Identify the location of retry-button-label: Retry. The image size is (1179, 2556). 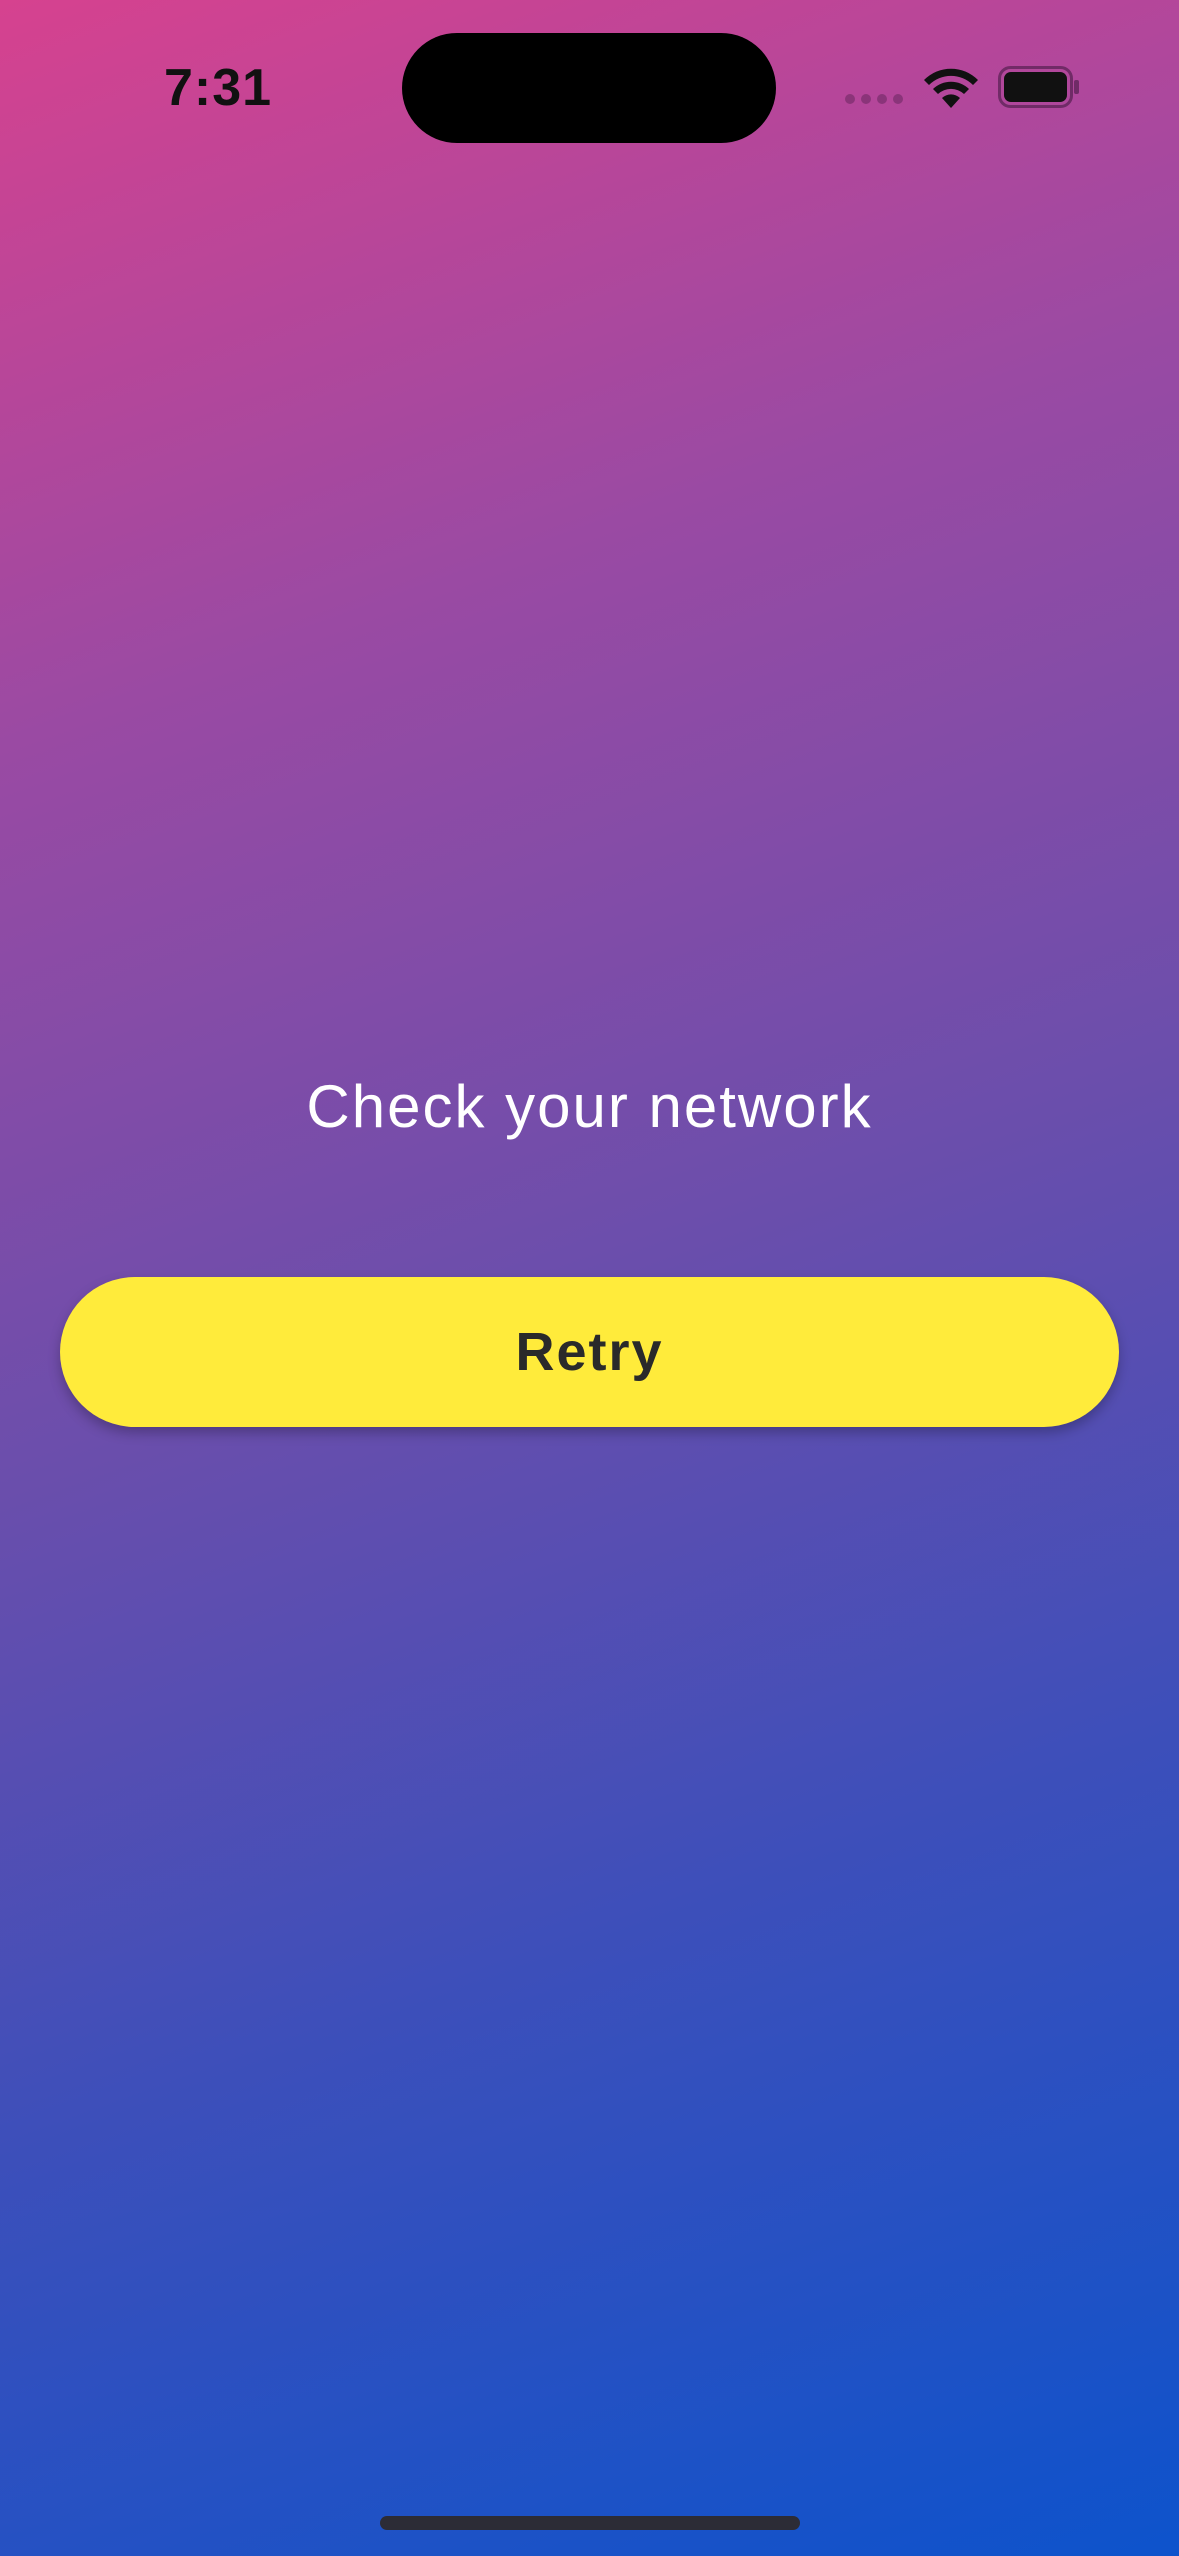
(589, 1352).